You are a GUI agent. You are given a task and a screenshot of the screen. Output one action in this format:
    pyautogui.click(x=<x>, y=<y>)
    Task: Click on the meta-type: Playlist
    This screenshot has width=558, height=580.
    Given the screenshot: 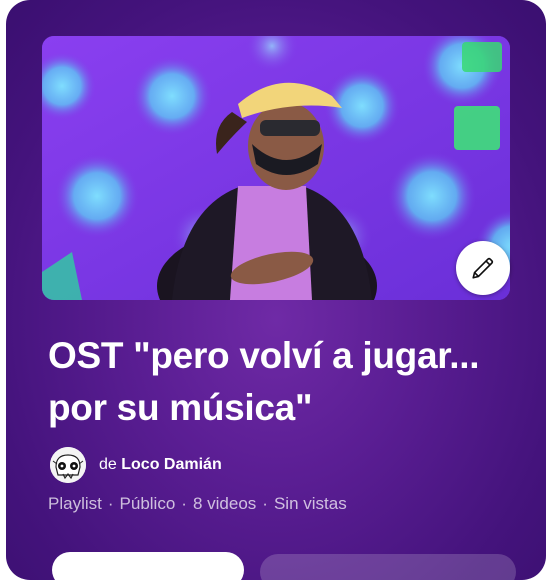 What is the action you would take?
    pyautogui.click(x=75, y=503)
    